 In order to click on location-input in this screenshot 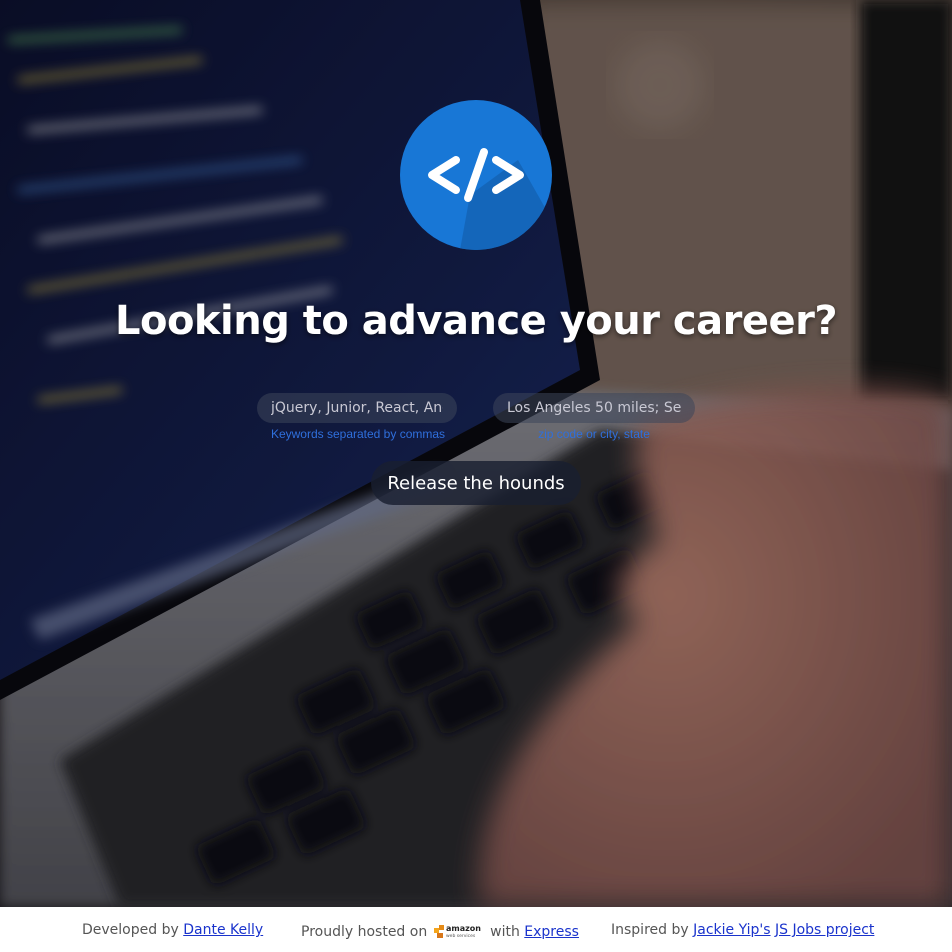, I will do `click(594, 408)`.